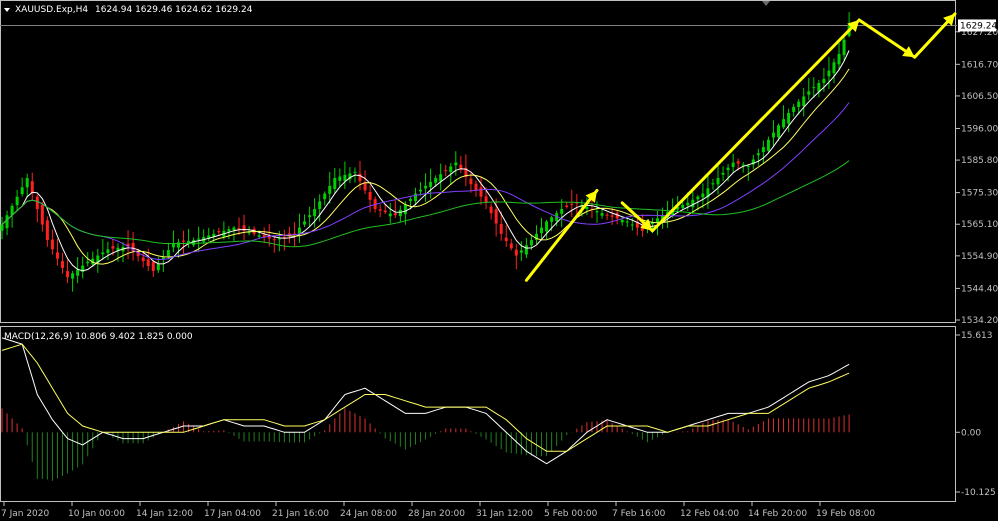 This screenshot has height=521, width=998. Describe the element at coordinates (979, 65) in the screenshot. I see `price-tick-label: 1616.70` at that location.